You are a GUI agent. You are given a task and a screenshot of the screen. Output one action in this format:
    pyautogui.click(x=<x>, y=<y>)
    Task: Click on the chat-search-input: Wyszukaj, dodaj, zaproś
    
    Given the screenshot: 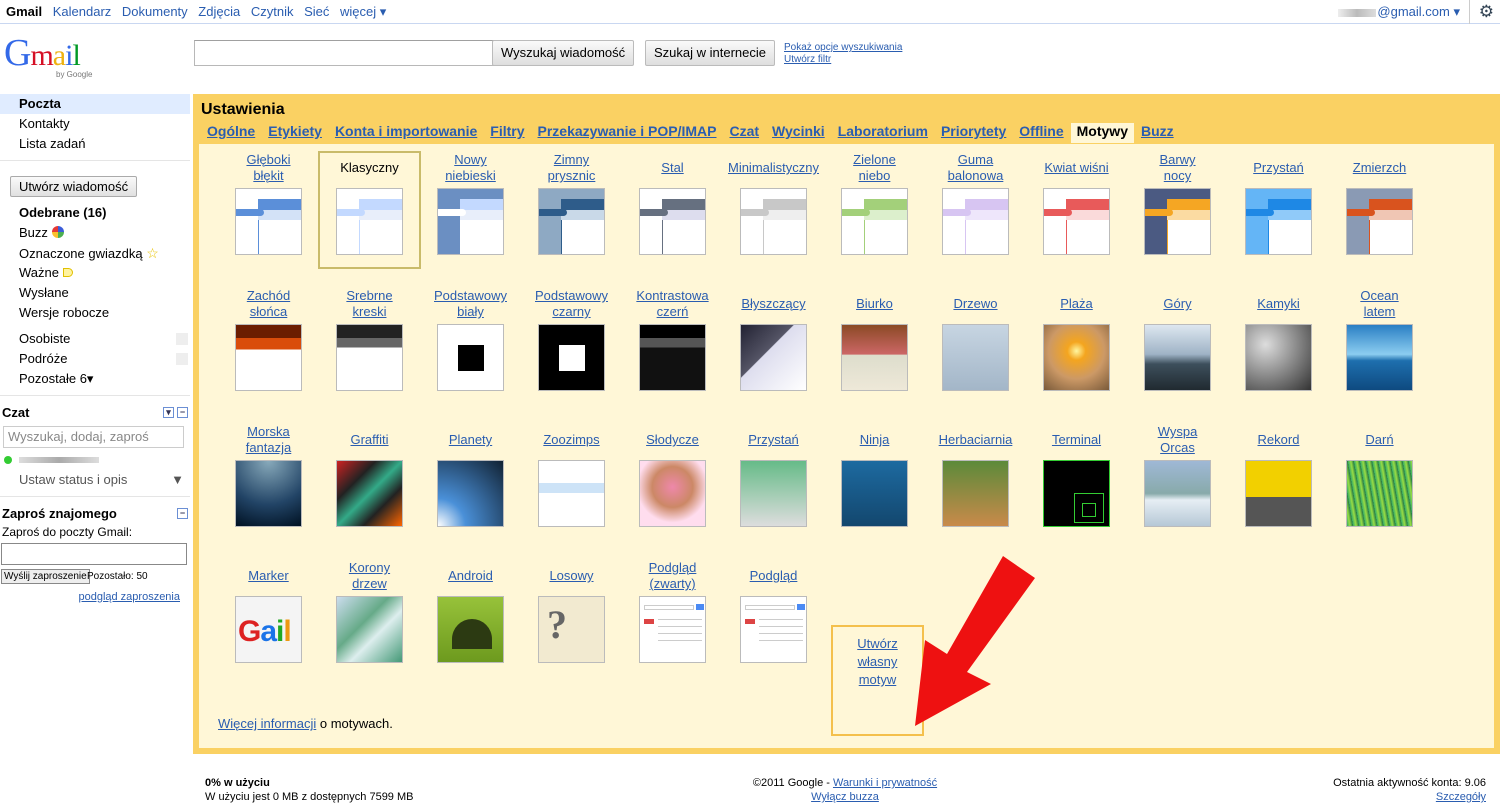 What is the action you would take?
    pyautogui.click(x=93, y=437)
    